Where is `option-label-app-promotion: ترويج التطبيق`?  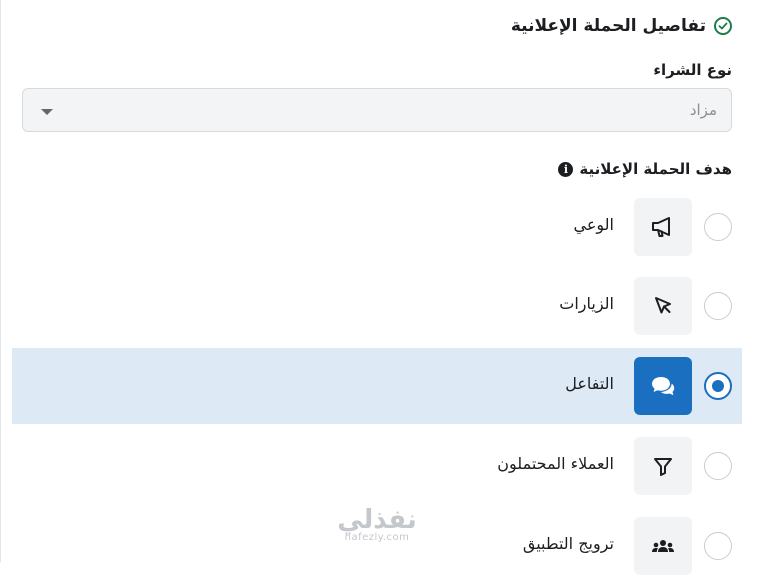
option-label-app-promotion: ترويج التطبيق is located at coordinates (568, 543).